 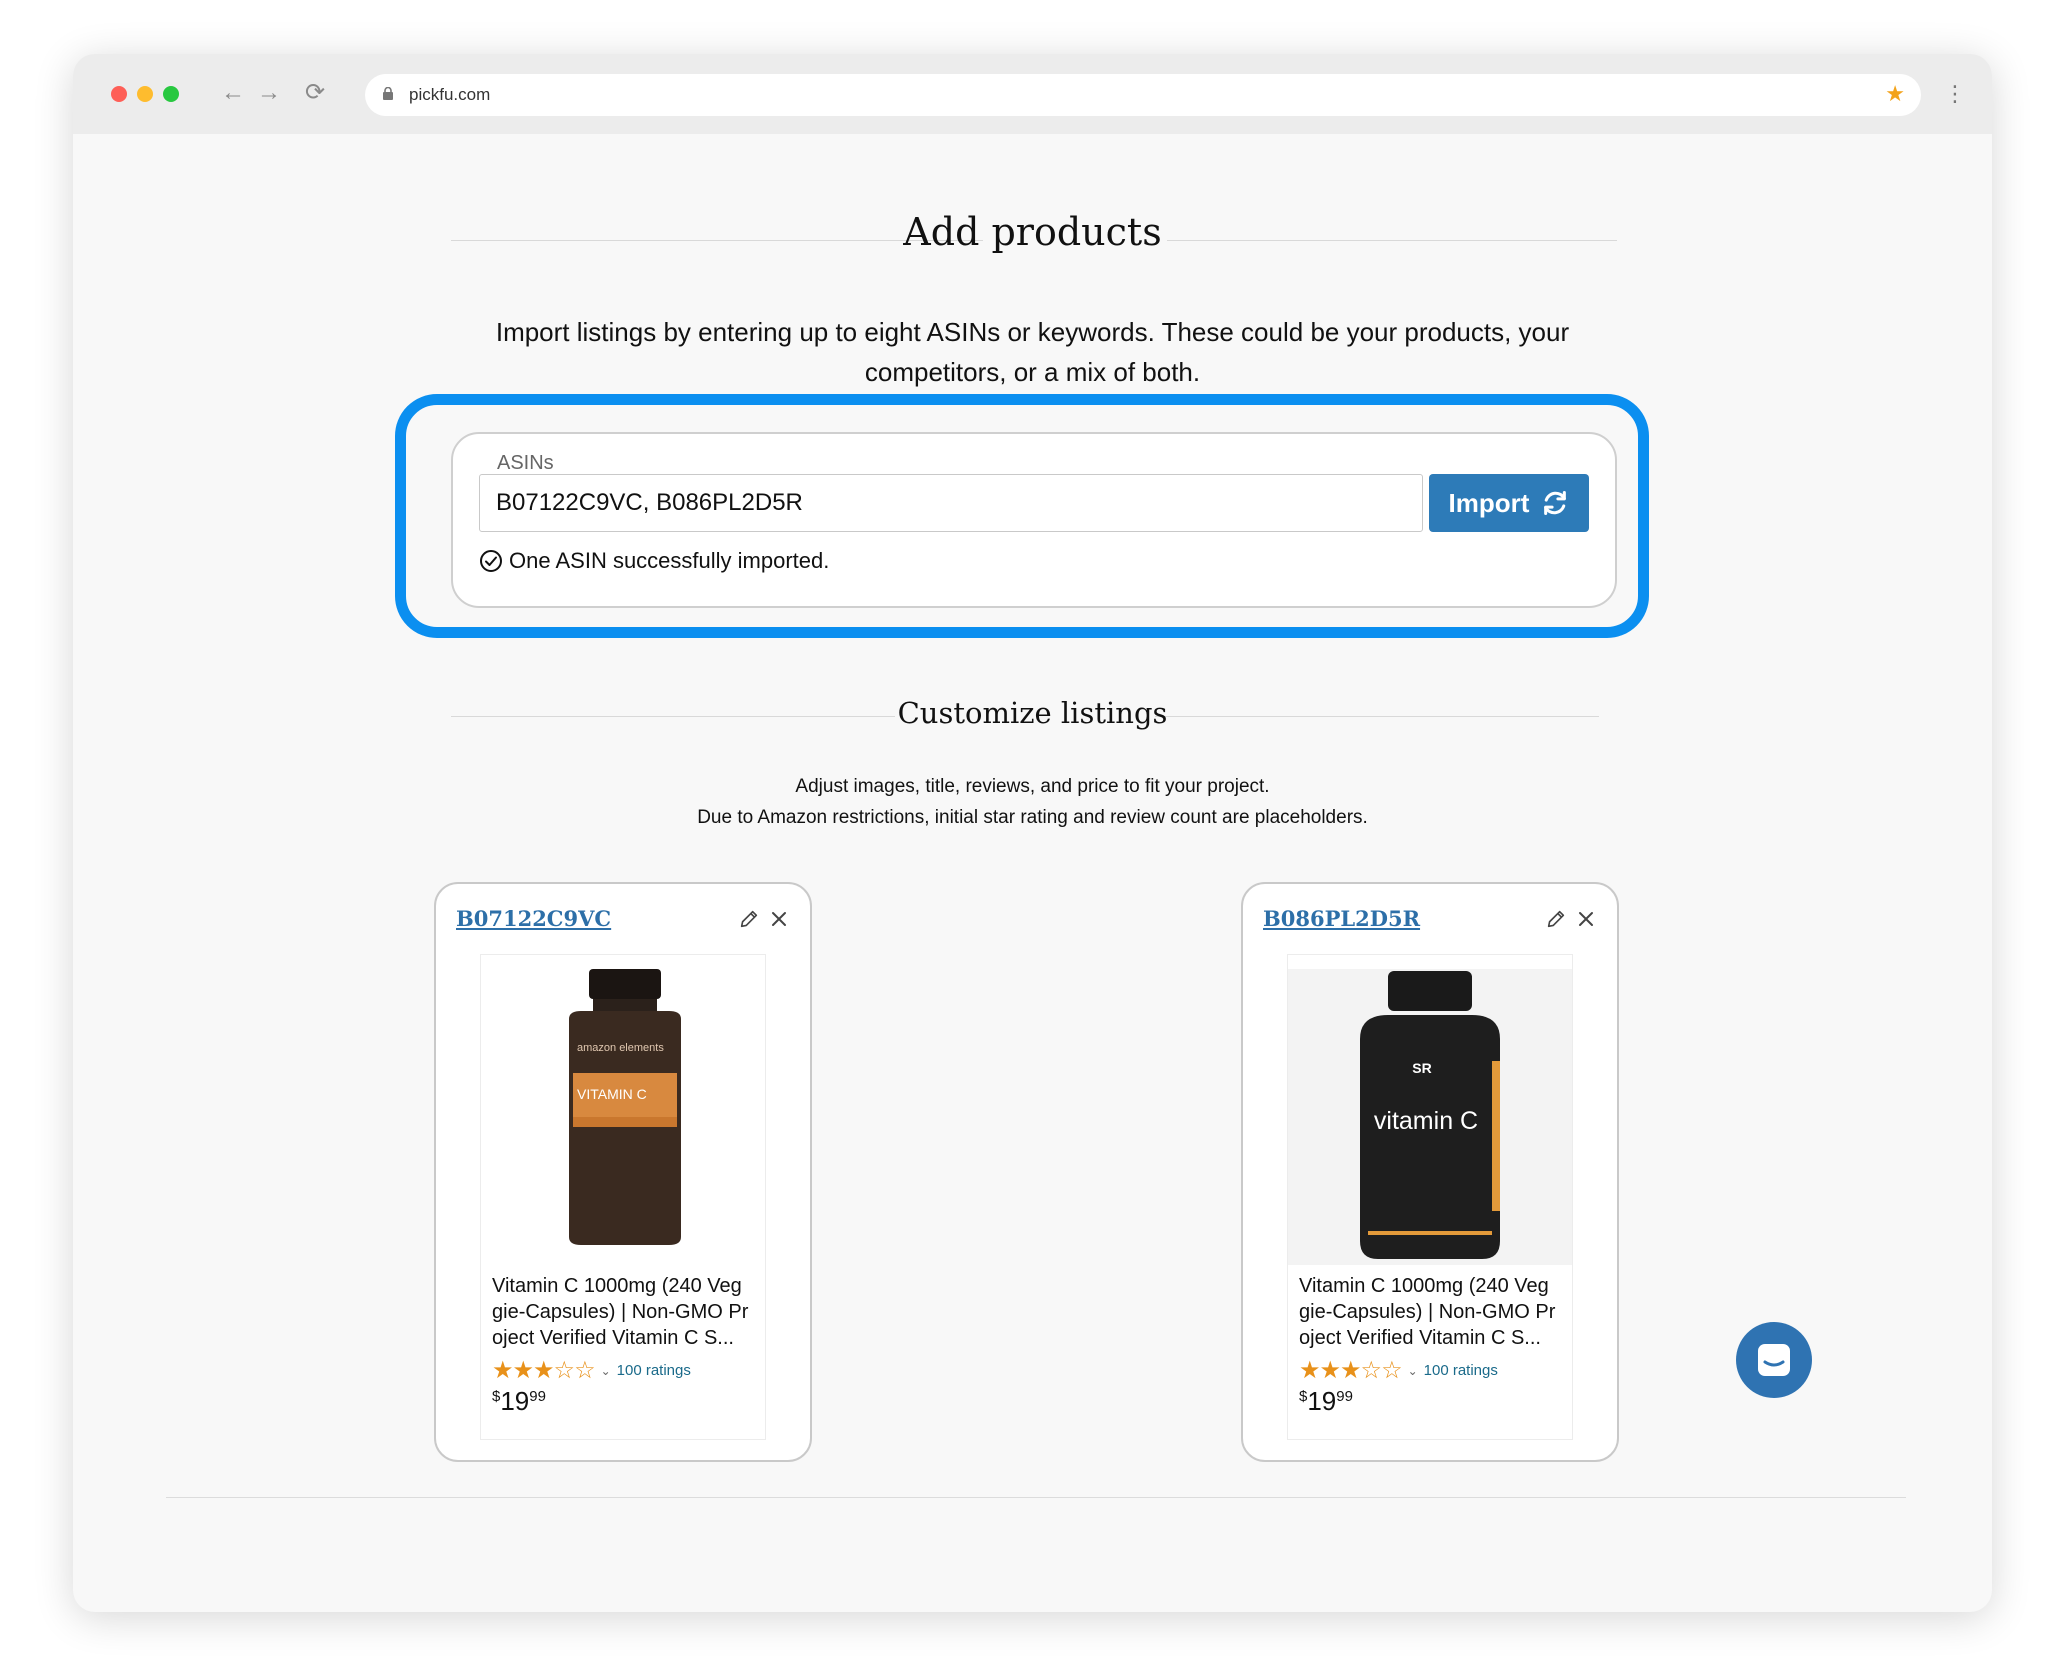 What do you see at coordinates (315, 93) in the screenshot?
I see `reload-icon: ⟳` at bounding box center [315, 93].